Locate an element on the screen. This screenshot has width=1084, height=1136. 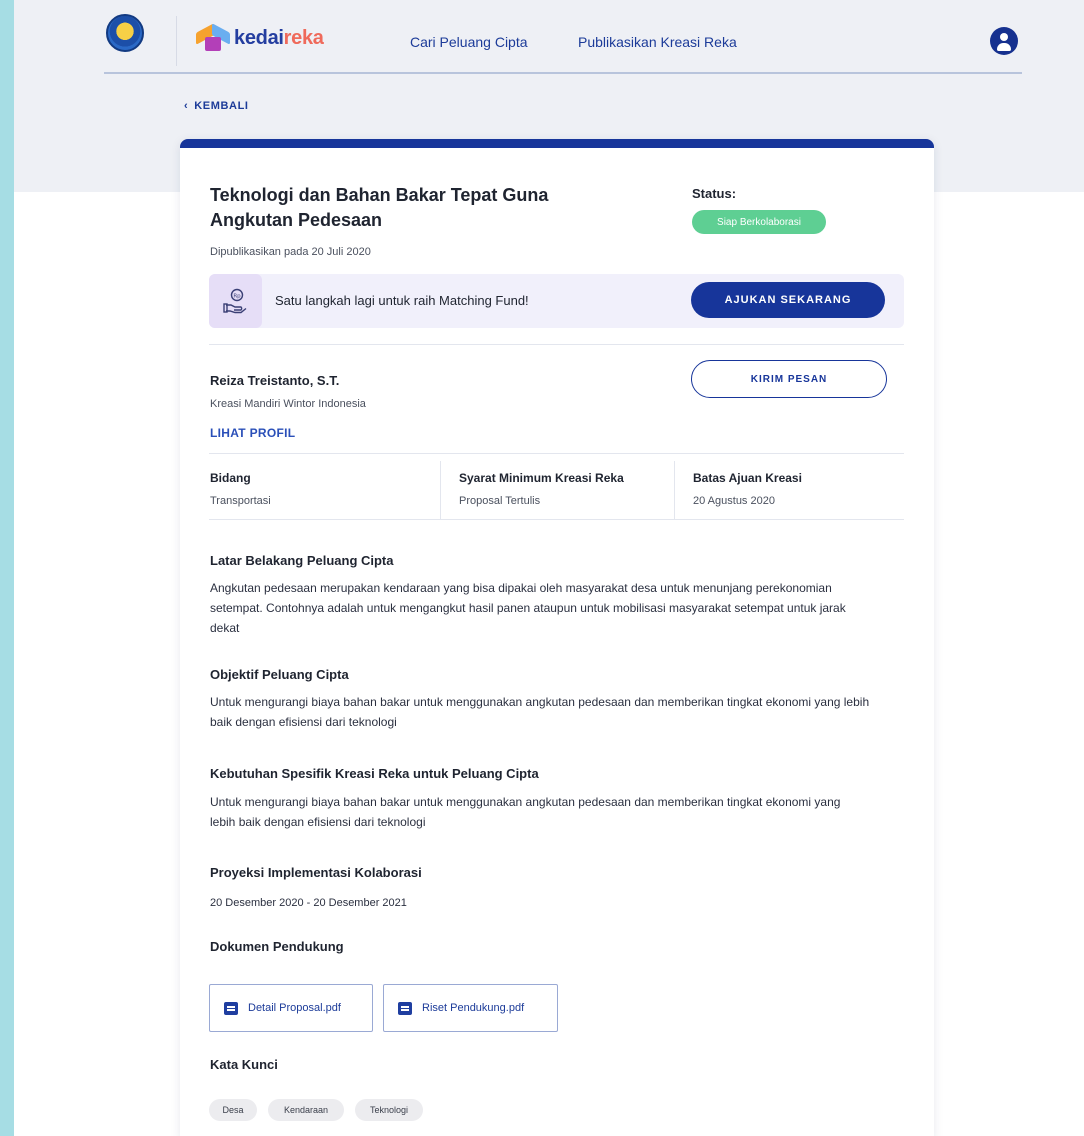
nav-divider is located at coordinates (176, 41).